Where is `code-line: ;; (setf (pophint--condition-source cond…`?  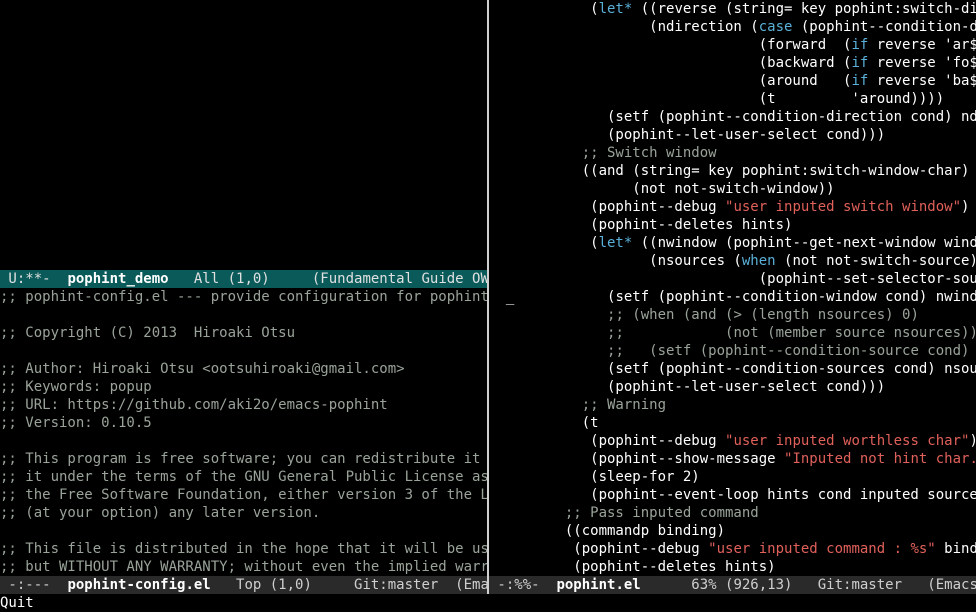 code-line: ;; (setf (pophint--condition-source cond… is located at coordinates (732, 351).